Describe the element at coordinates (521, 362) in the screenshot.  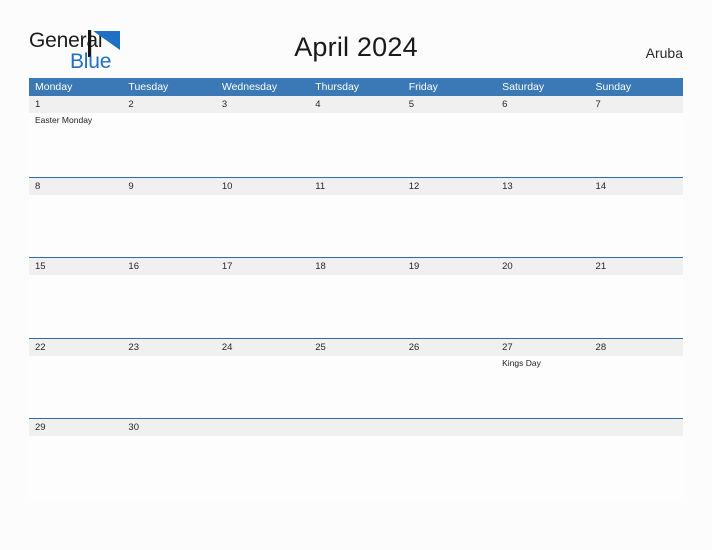
I see `holiday-event-label: Kings Day` at that location.